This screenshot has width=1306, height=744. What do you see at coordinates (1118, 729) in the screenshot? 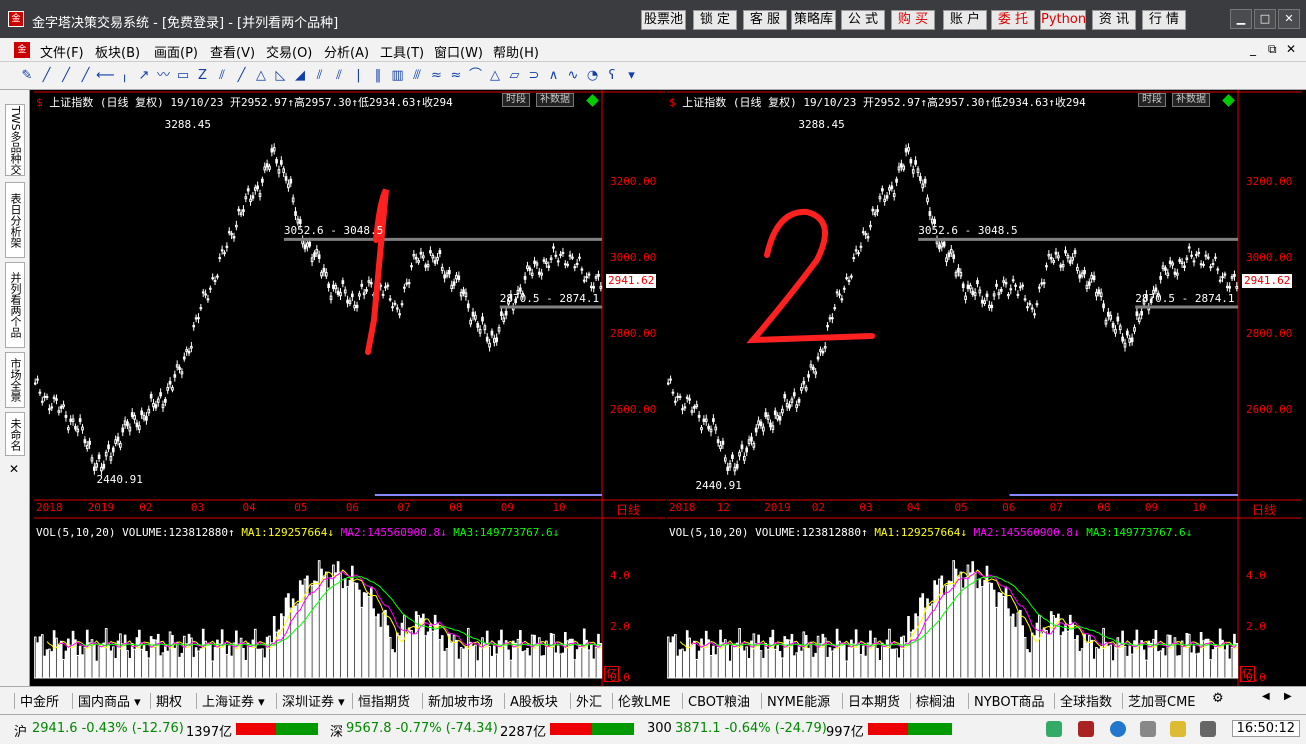
I see `network-icon` at bounding box center [1118, 729].